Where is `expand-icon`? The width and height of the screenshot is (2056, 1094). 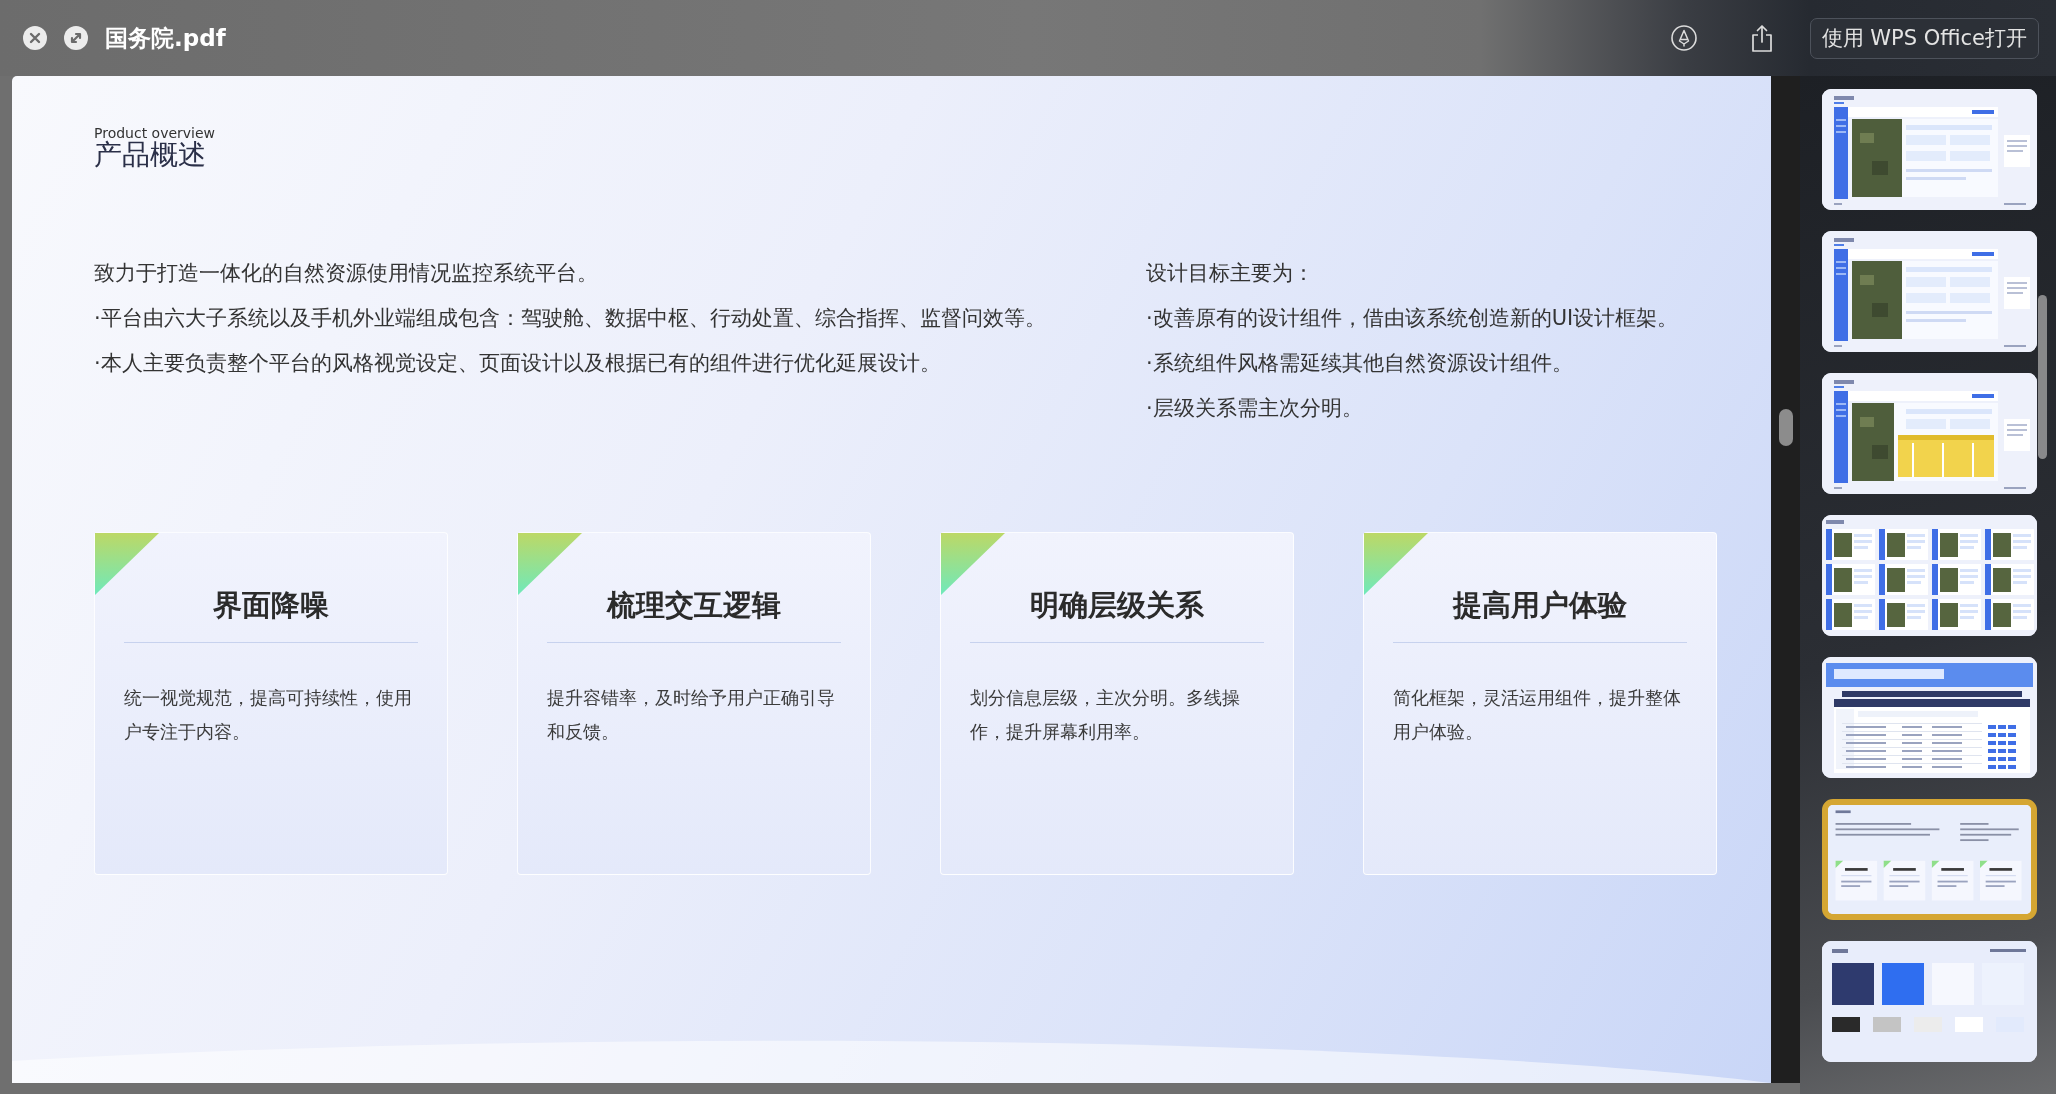
expand-icon is located at coordinates (76, 38).